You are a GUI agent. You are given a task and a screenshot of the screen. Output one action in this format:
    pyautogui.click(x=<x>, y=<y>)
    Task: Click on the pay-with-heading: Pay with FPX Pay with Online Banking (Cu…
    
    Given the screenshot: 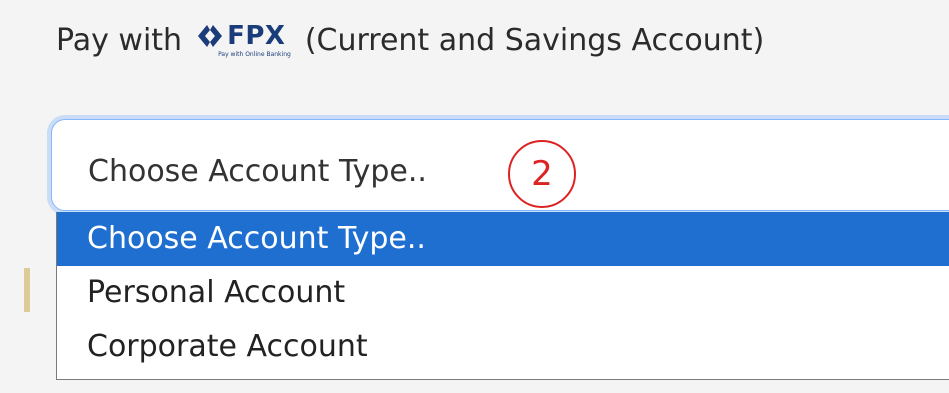 What is the action you would take?
    pyautogui.click(x=410, y=40)
    